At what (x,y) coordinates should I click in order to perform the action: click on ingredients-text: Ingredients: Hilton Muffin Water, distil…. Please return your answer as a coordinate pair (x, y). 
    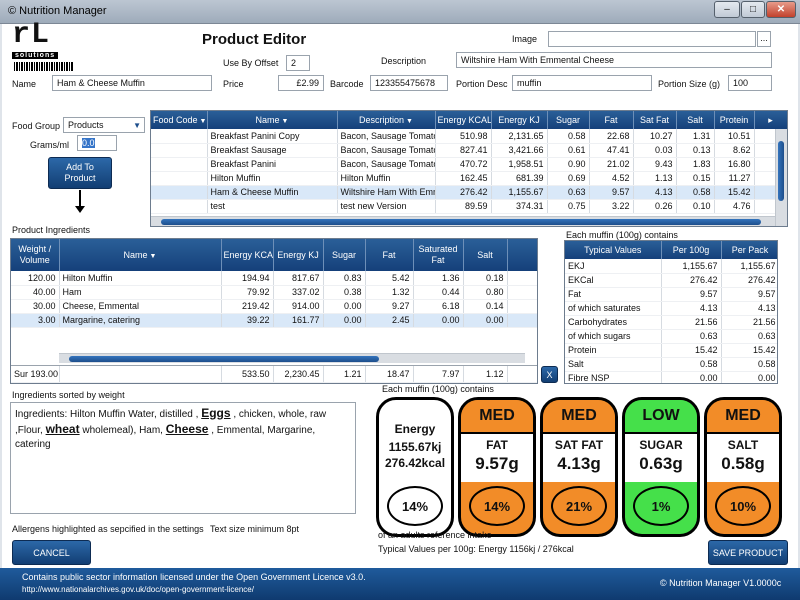
    Looking at the image, I should click on (183, 458).